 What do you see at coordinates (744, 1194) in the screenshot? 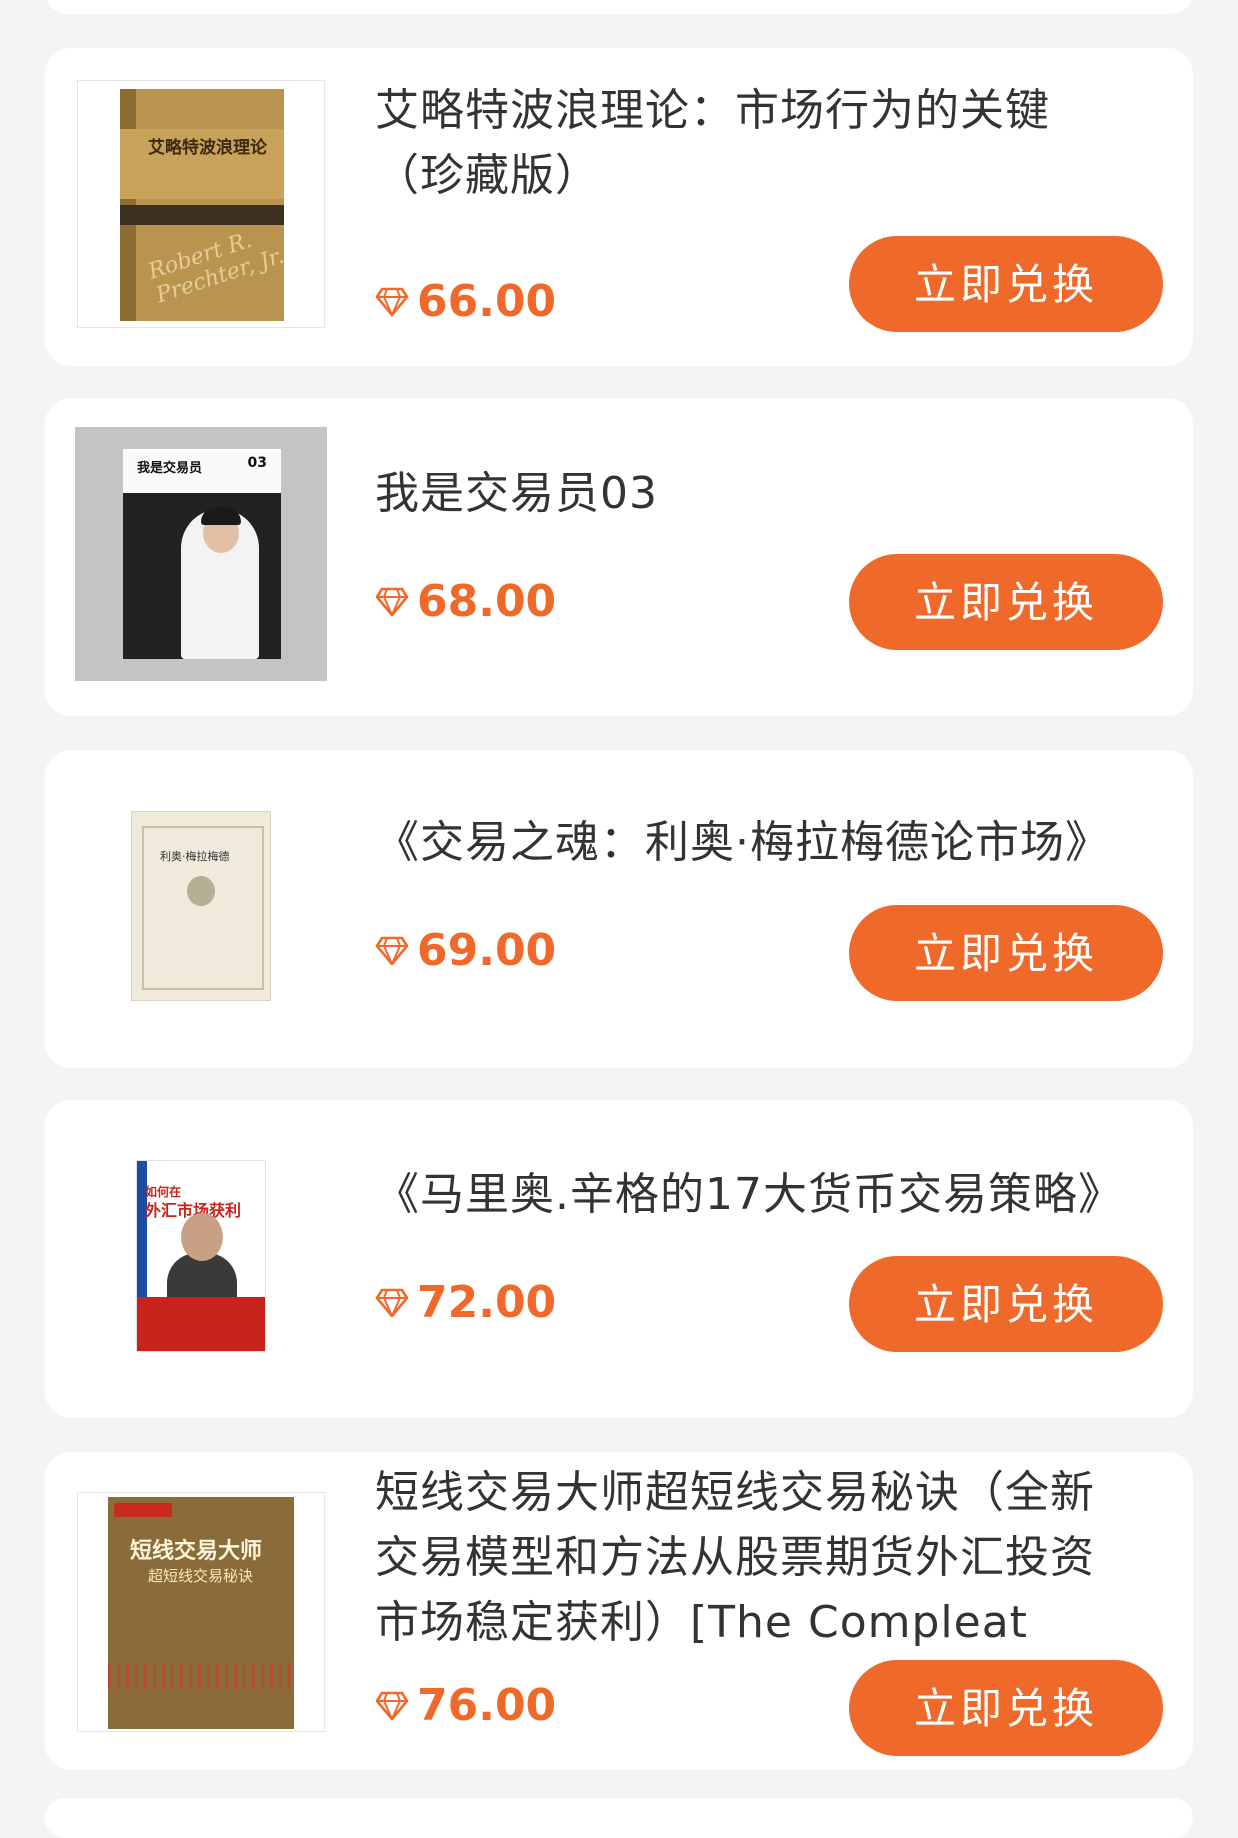
I see `product-title: 《马里奥.辛格的17大货币交易策略》` at bounding box center [744, 1194].